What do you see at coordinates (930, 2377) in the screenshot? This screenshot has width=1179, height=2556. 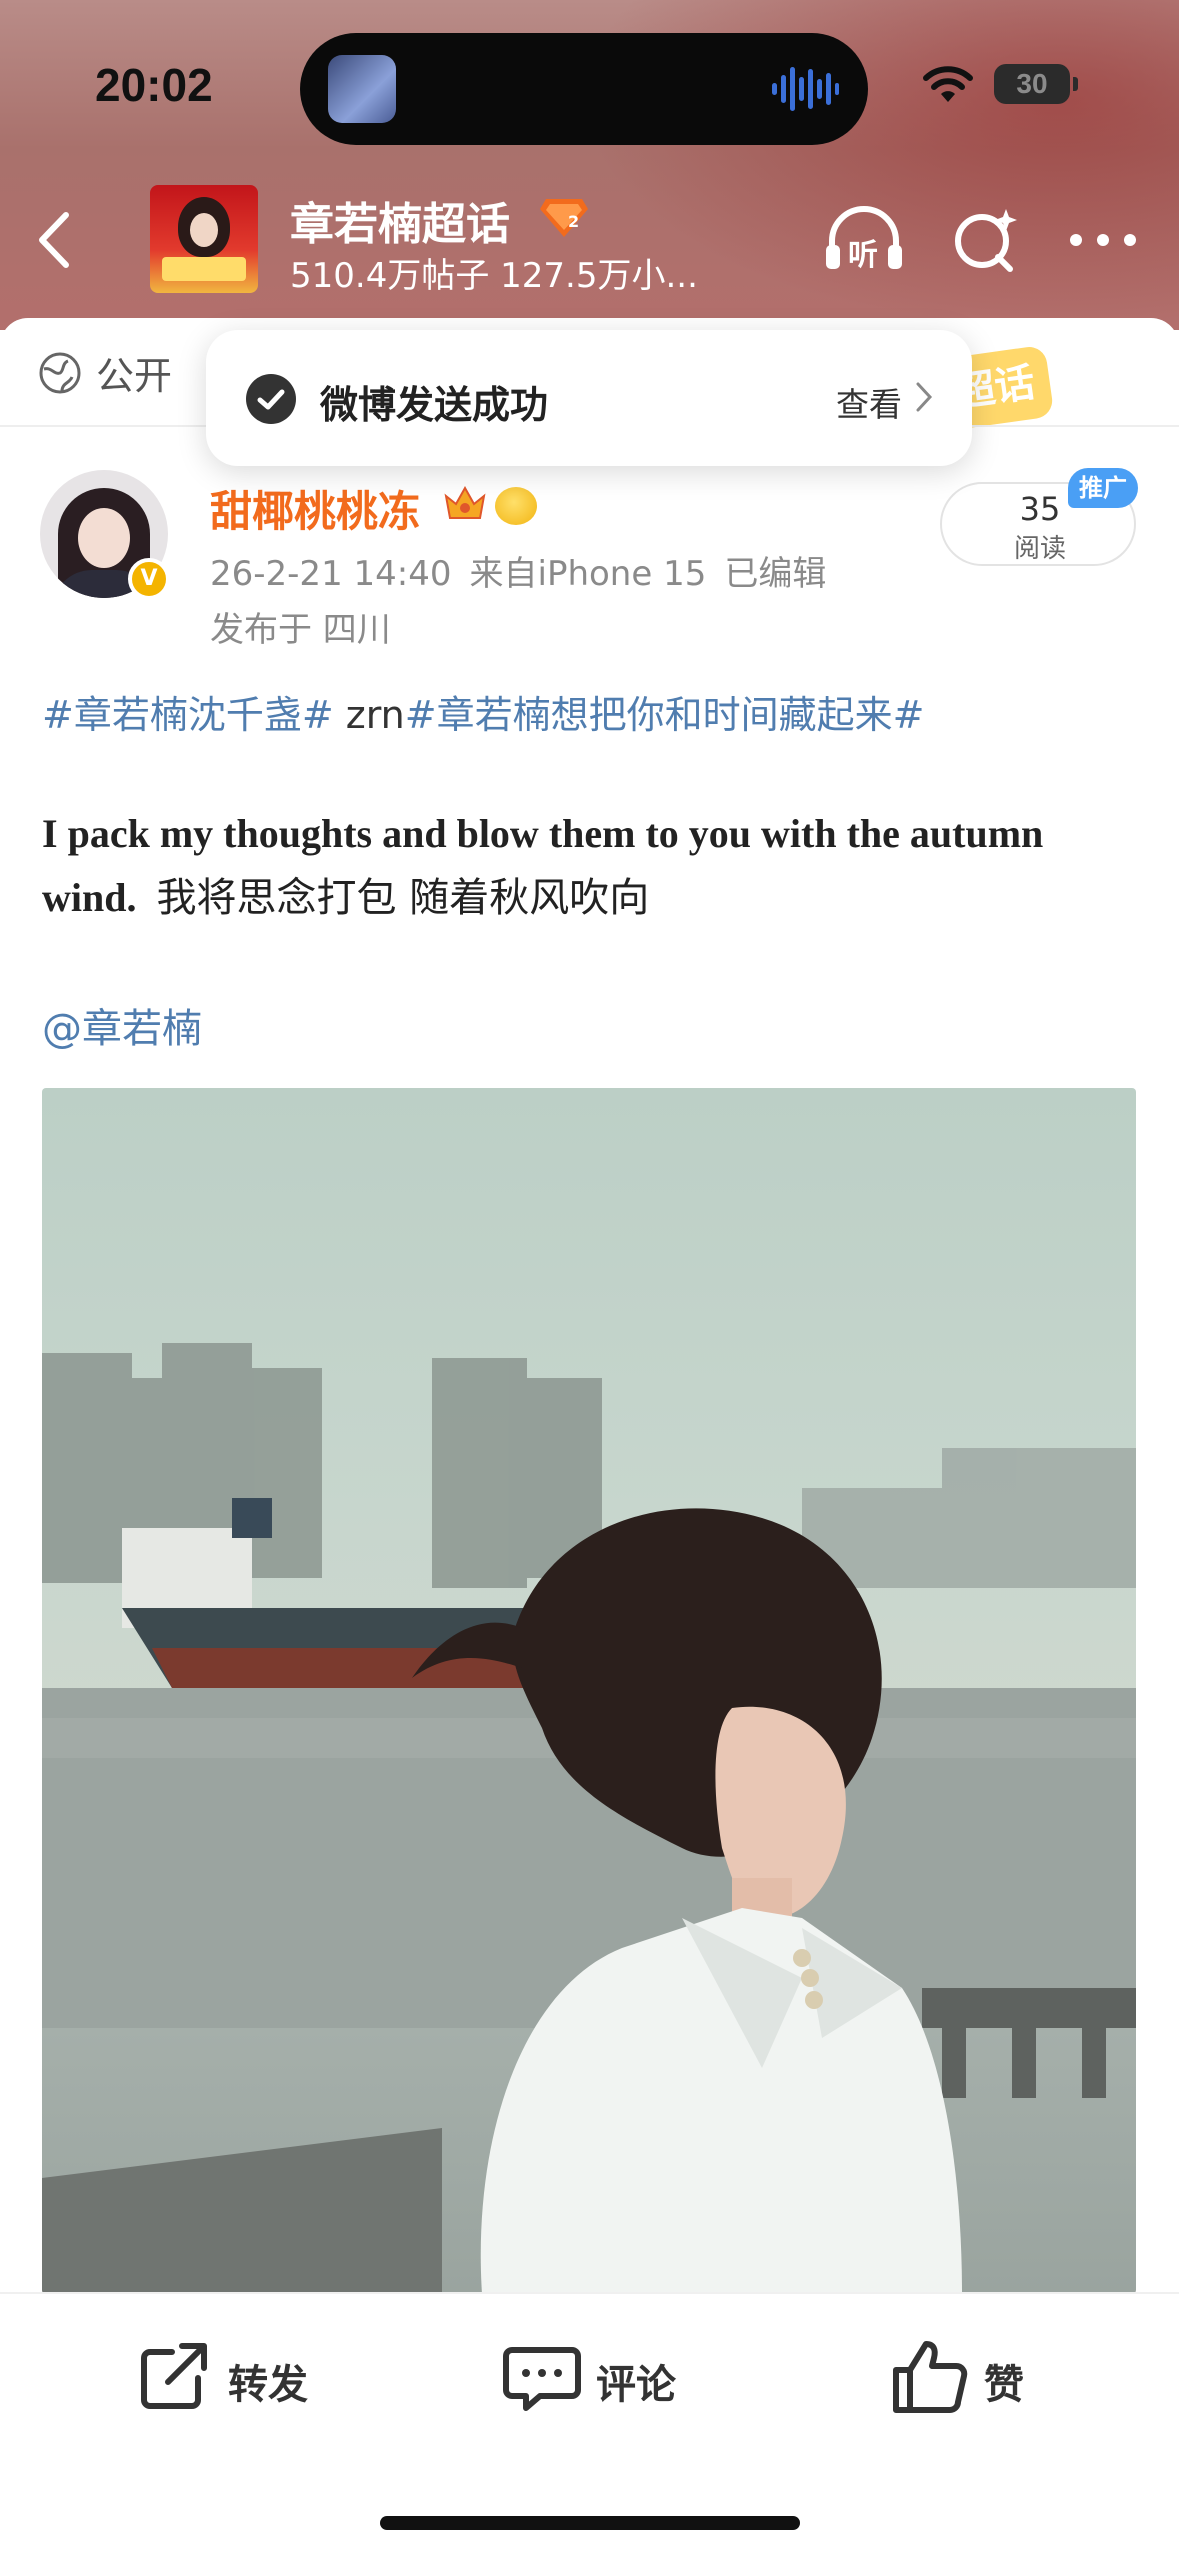 I see `thumbs-up-icon` at bounding box center [930, 2377].